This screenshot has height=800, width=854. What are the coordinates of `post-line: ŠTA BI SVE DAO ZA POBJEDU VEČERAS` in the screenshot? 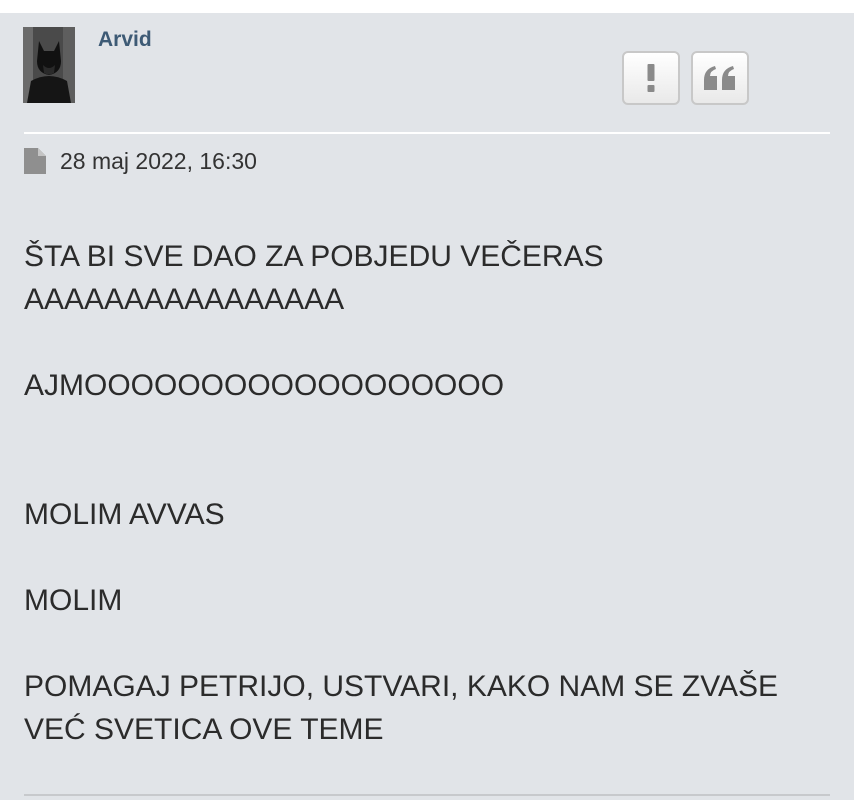 It's located at (314, 256).